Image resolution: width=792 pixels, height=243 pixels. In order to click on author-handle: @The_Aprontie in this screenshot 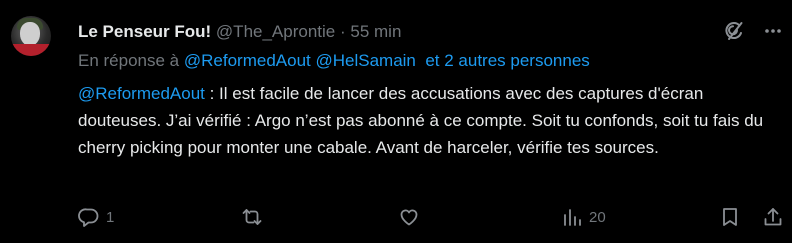, I will do `click(275, 31)`.